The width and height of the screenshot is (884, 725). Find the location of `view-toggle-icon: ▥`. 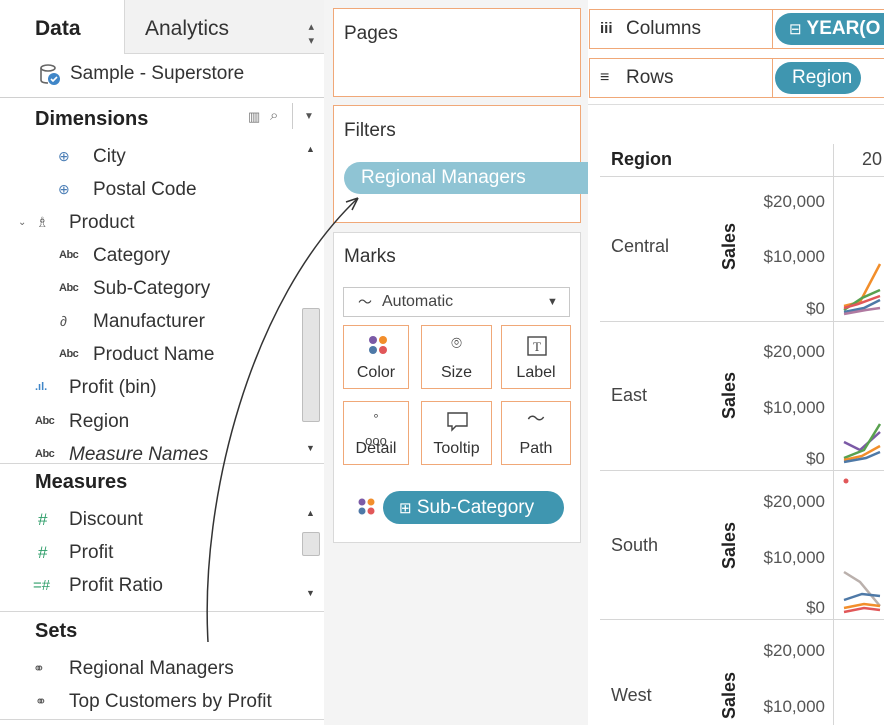

view-toggle-icon: ▥ is located at coordinates (254, 117).